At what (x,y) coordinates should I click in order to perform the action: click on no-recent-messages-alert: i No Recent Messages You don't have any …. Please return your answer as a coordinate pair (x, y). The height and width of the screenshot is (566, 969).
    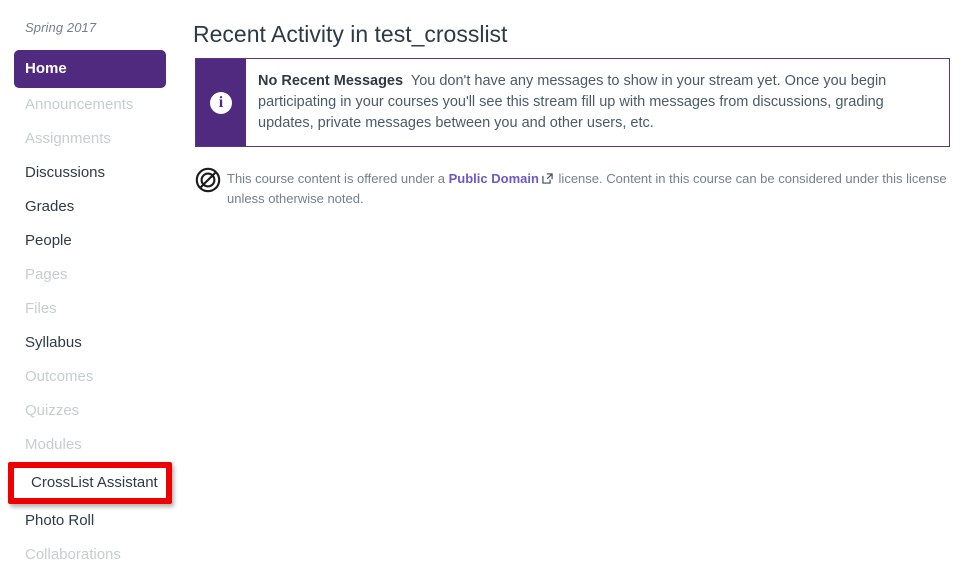
    Looking at the image, I should click on (572, 102).